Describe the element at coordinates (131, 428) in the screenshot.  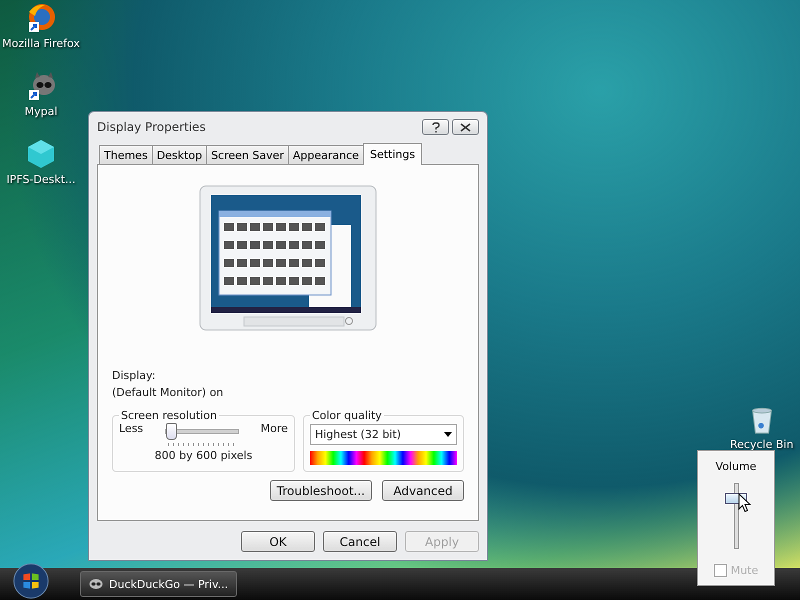
I see `slider-min-label: Less` at that location.